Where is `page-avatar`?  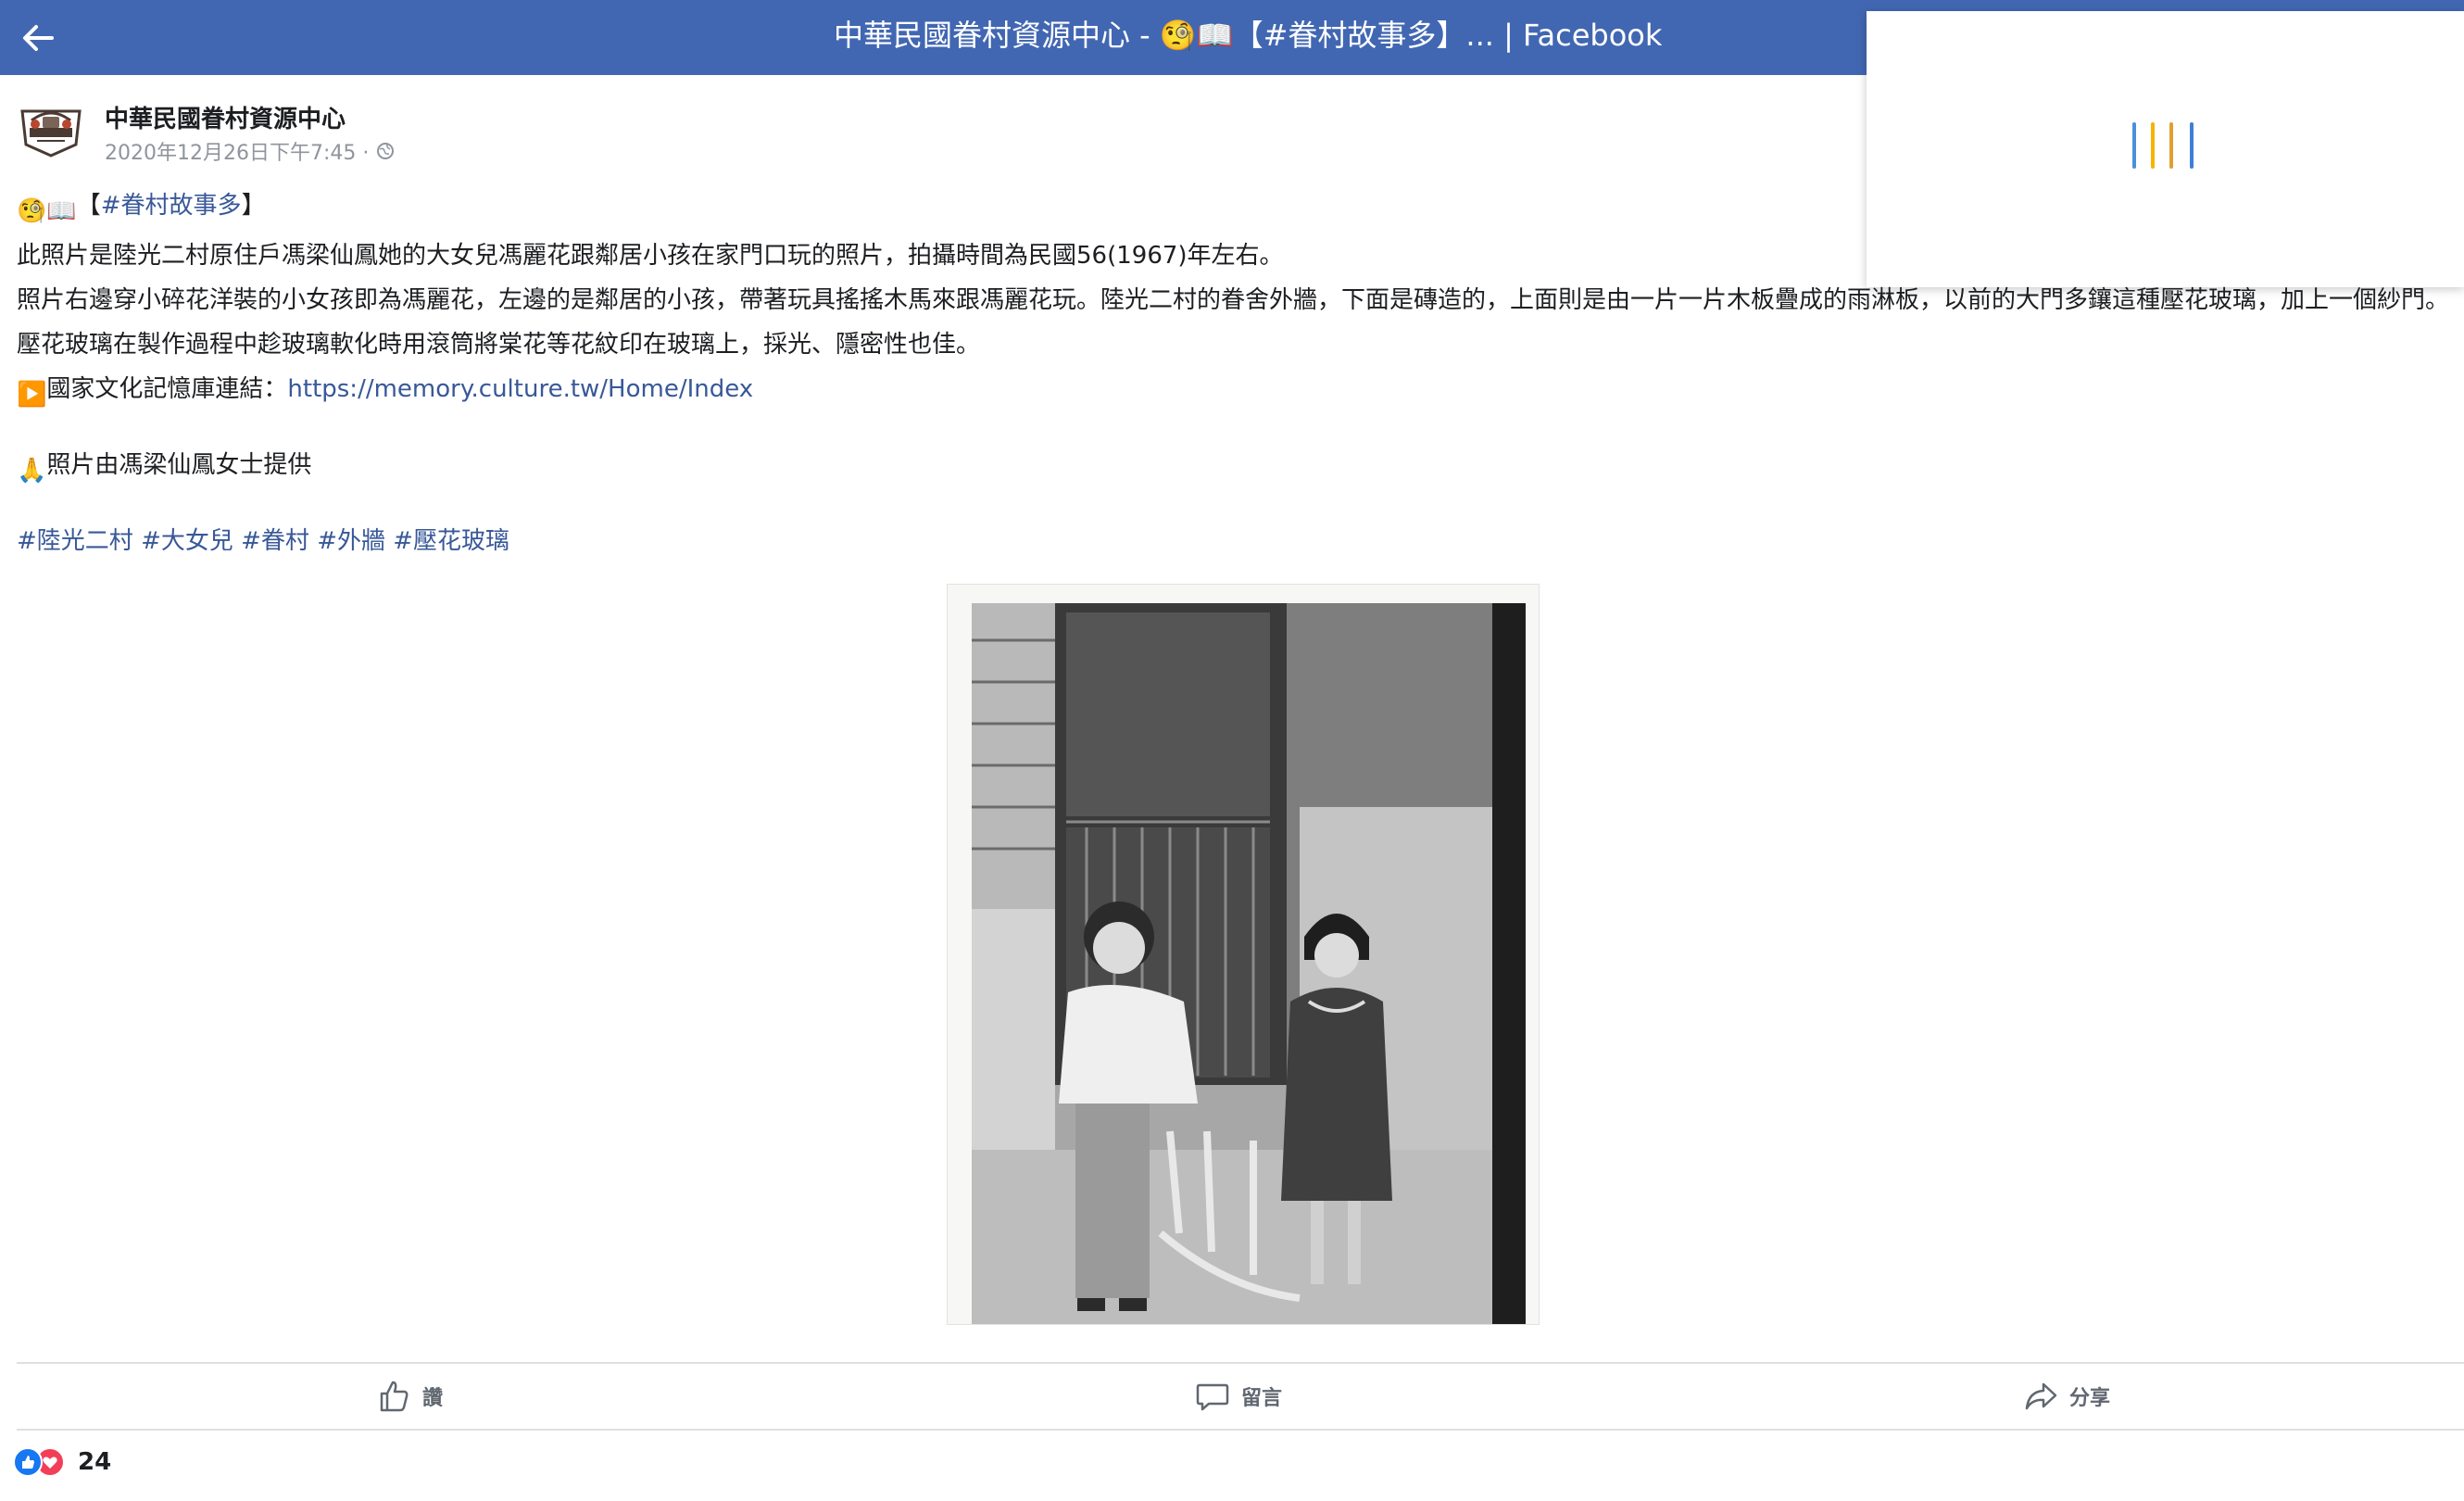 page-avatar is located at coordinates (51, 130).